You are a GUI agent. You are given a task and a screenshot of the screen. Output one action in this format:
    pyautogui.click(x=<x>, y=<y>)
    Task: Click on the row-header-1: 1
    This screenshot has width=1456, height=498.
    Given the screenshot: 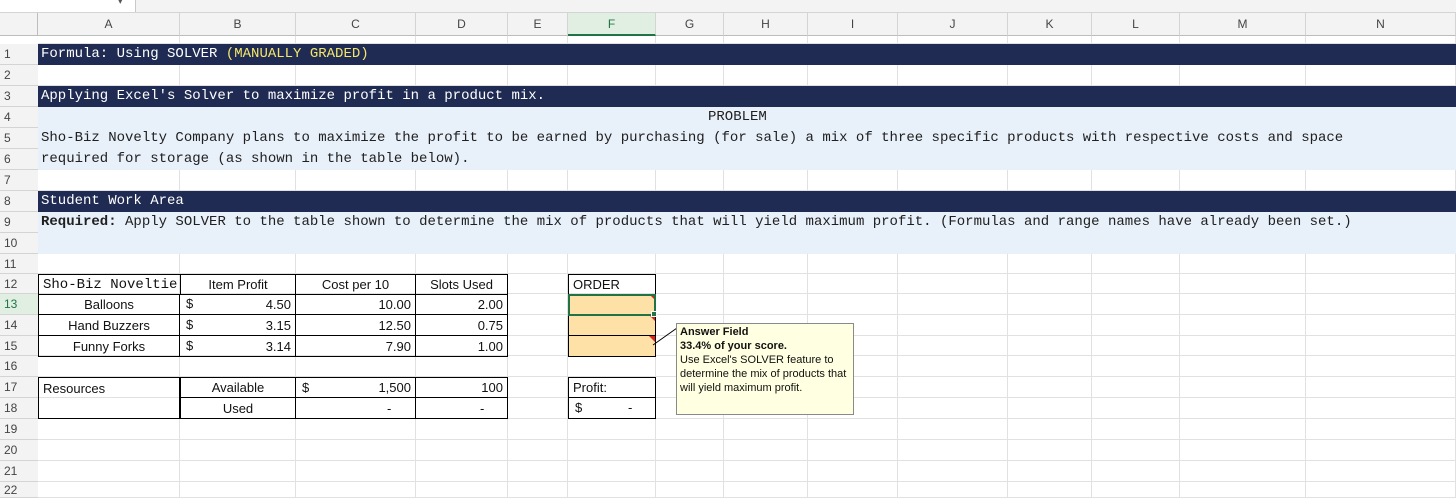 What is the action you would take?
    pyautogui.click(x=19, y=54)
    